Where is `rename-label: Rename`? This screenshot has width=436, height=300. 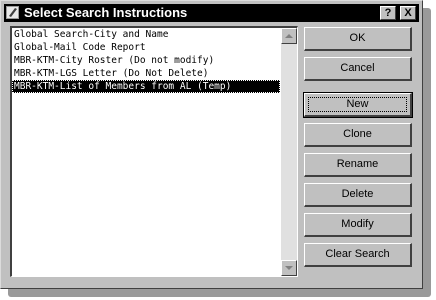 rename-label: Rename is located at coordinates (357, 164).